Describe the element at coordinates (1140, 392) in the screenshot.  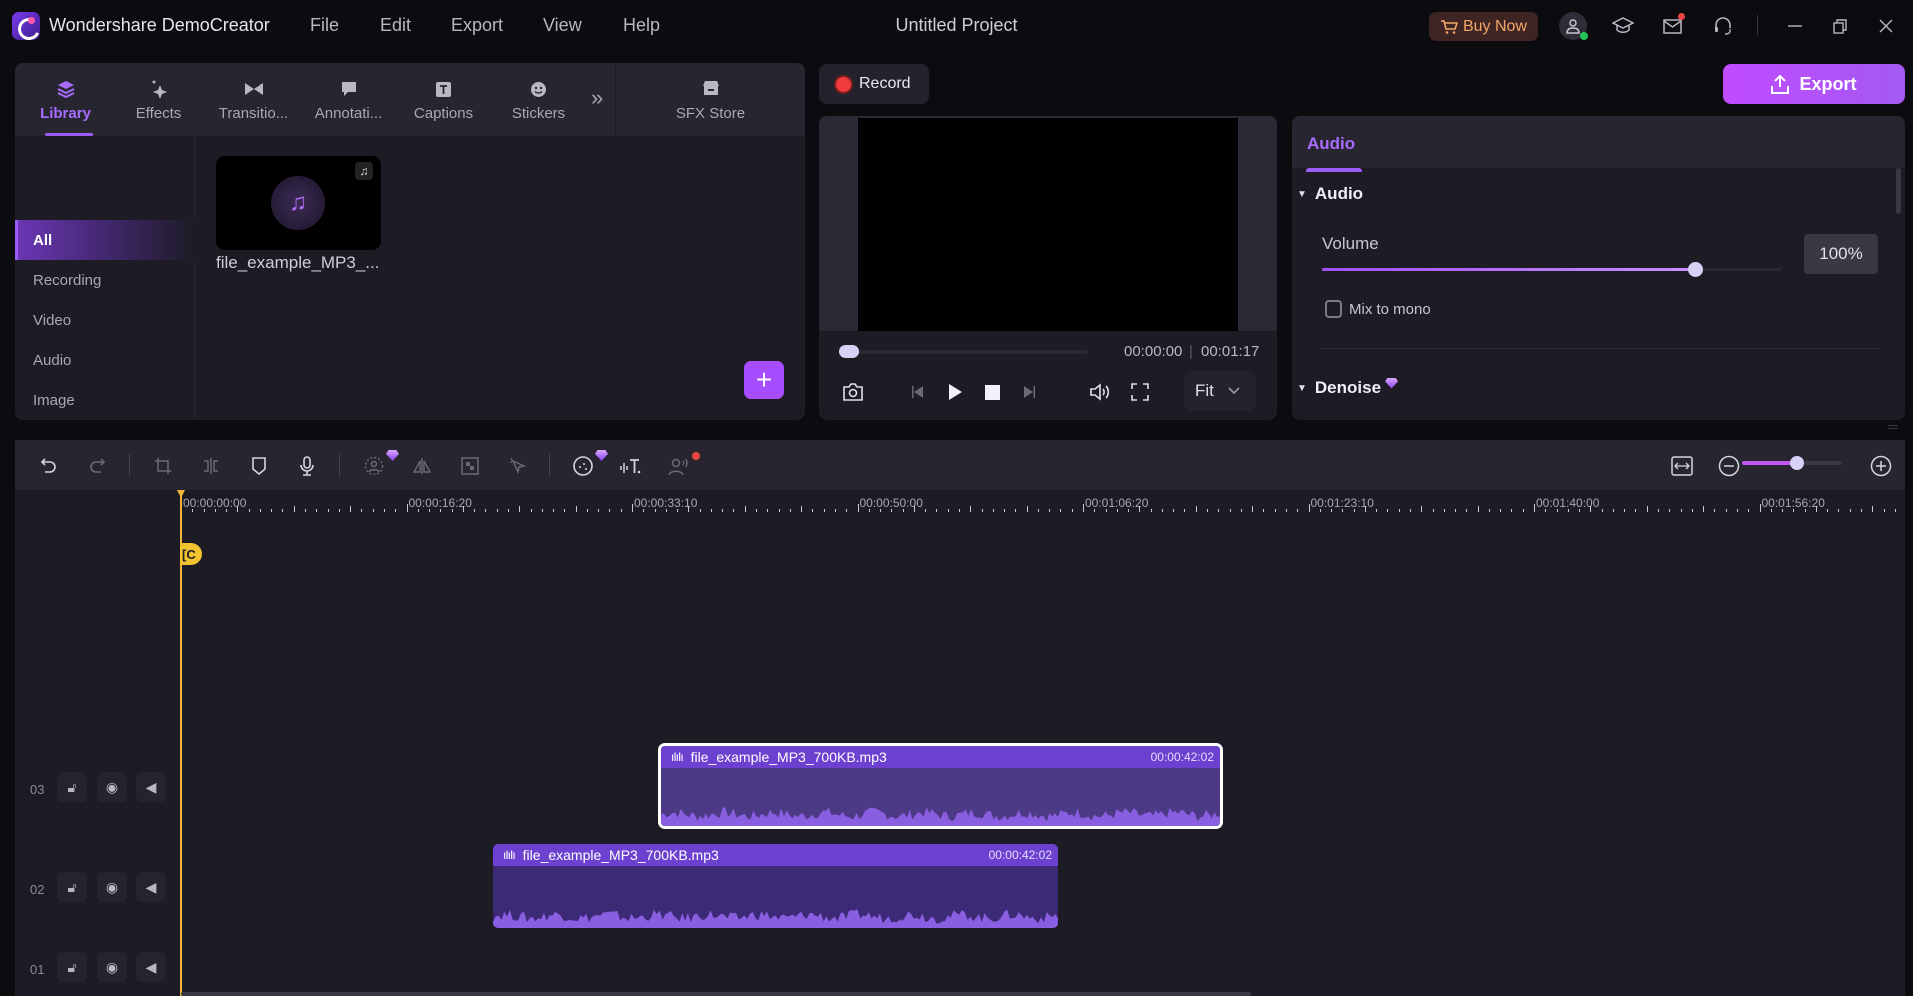
I see `fullscreen-button` at that location.